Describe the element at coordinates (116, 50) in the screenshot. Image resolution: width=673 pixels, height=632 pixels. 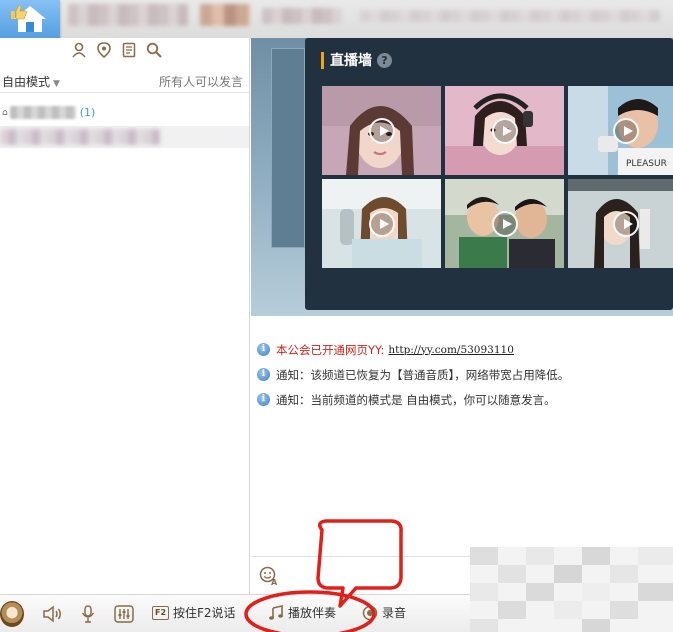
I see `member-toolbar` at that location.